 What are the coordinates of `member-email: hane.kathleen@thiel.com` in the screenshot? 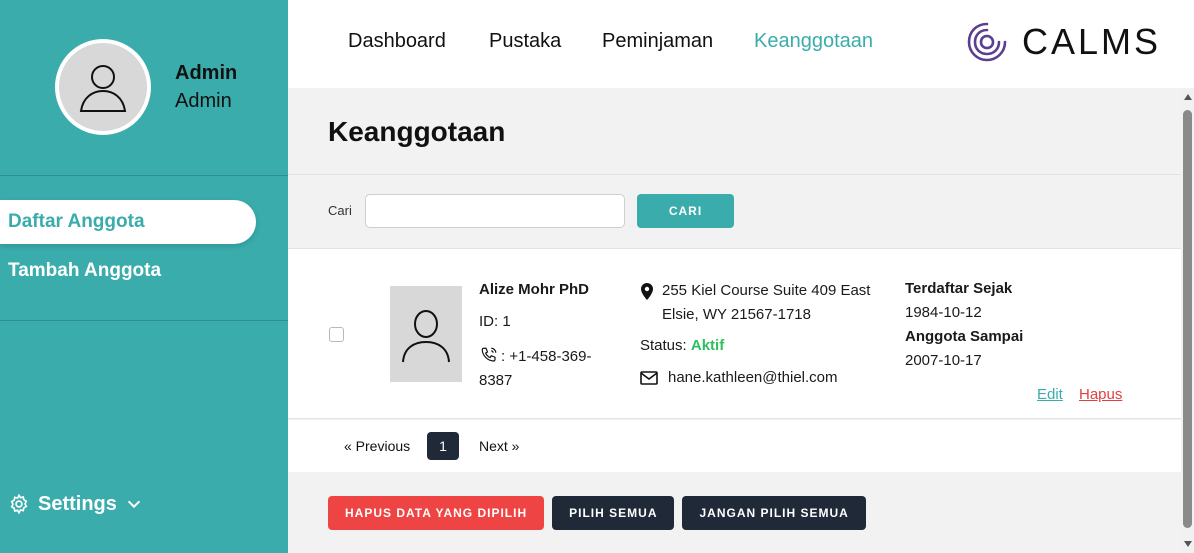 It's located at (739, 377).